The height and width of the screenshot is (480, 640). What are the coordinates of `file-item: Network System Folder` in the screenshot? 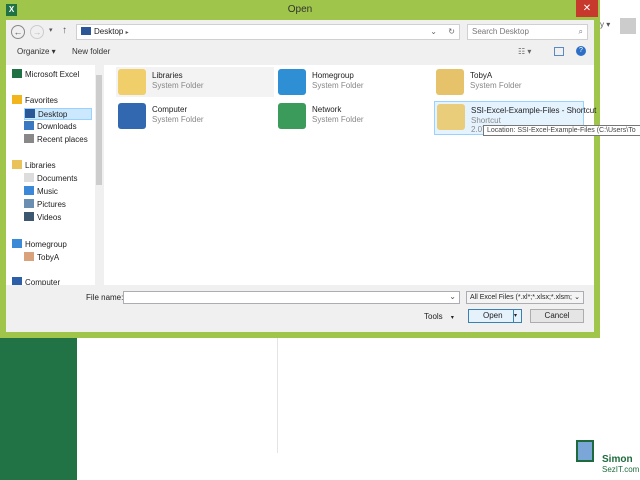 It's located at (351, 116).